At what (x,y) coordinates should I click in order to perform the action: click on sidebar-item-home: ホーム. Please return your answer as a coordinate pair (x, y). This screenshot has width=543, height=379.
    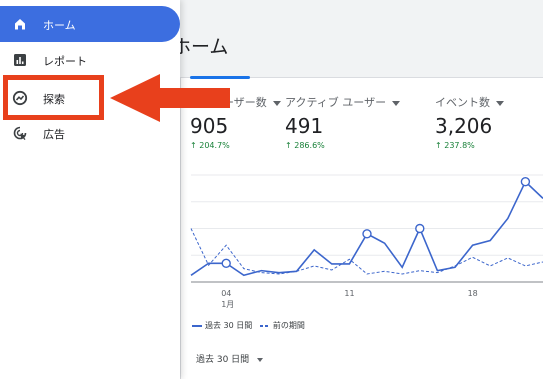
    Looking at the image, I should click on (90, 24).